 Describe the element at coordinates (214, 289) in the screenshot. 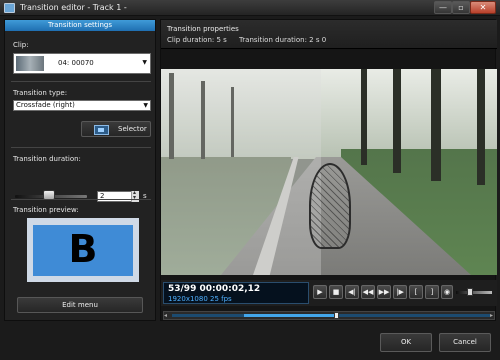

I see `timecode: 53/99 00:00:02,12` at that location.